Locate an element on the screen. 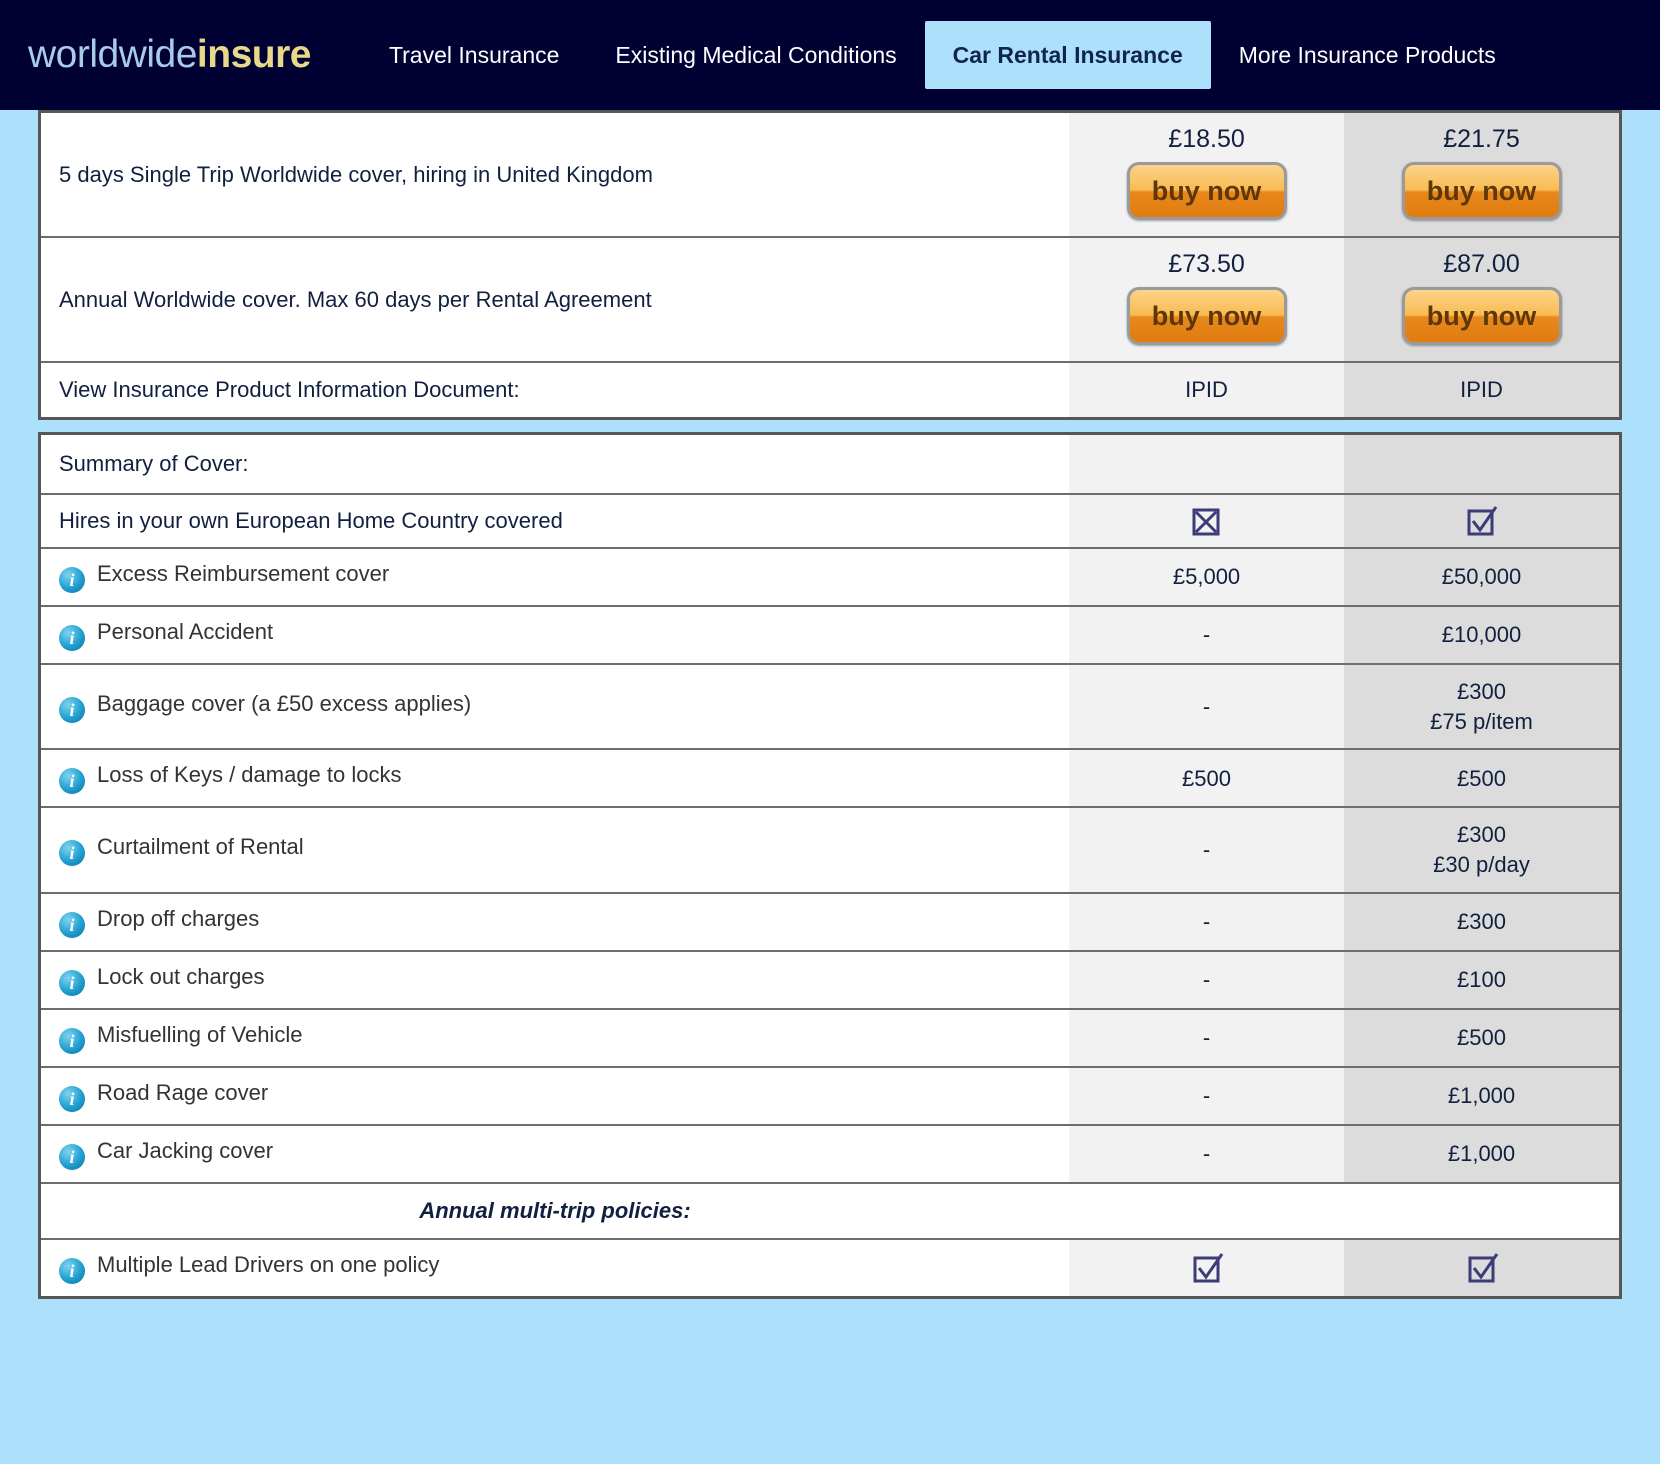 This screenshot has width=1660, height=1464. coverage-label-cell: i Multiple Lead Drivers on one policy is located at coordinates (555, 1266).